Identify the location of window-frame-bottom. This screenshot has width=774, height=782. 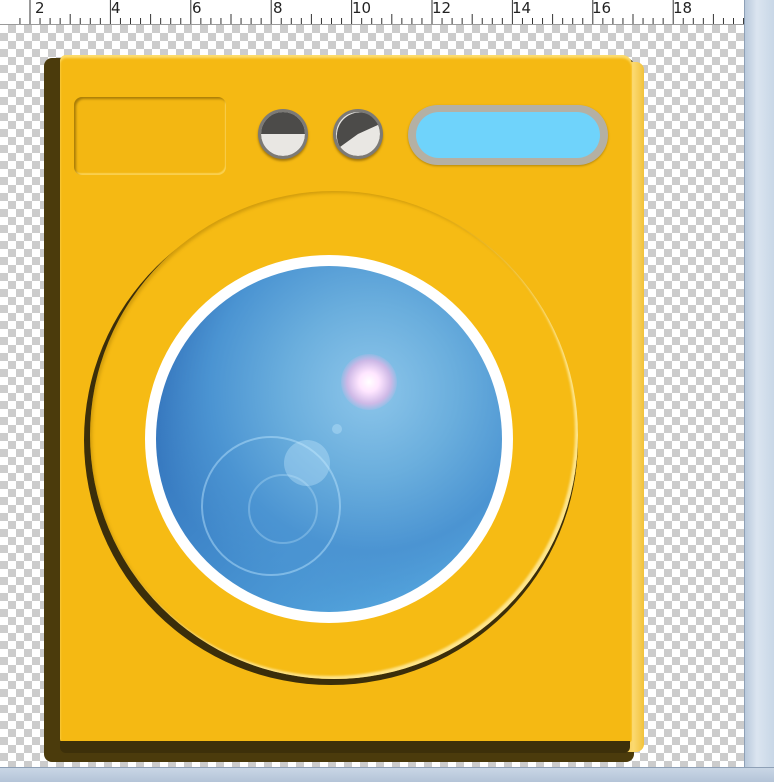
(387, 774).